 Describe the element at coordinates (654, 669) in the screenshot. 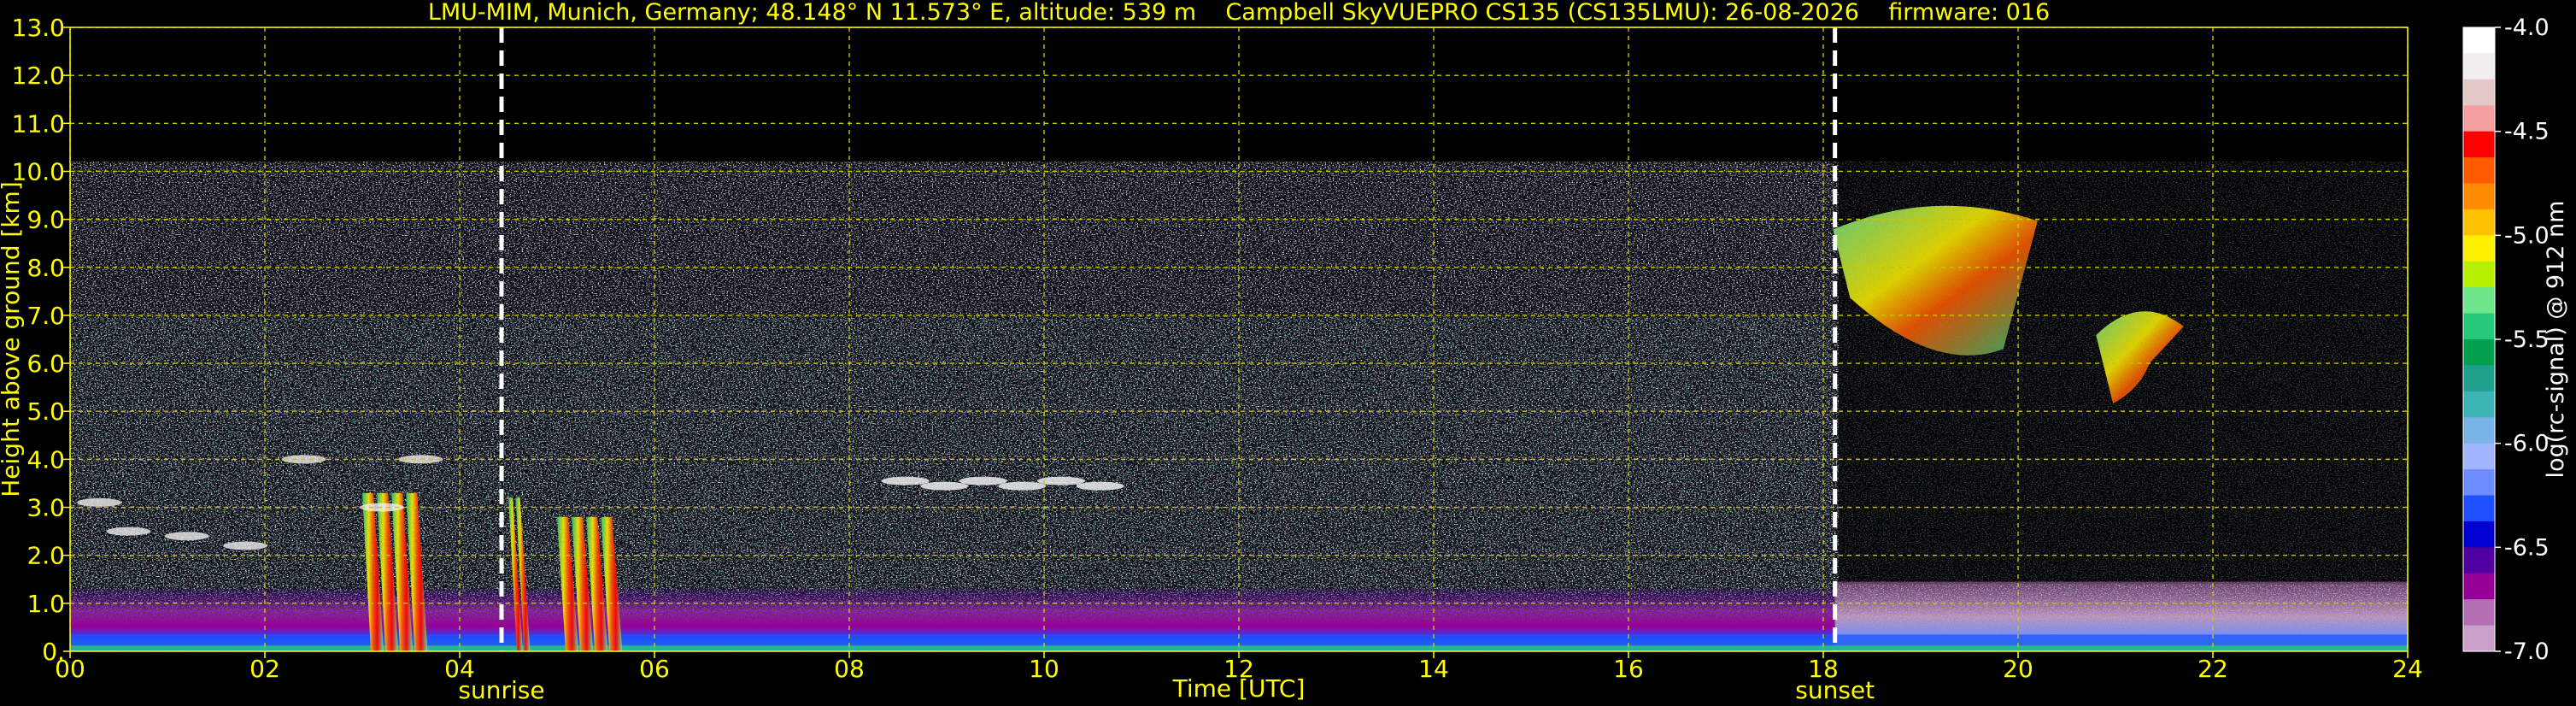

I see `x-tick-label: 06` at that location.